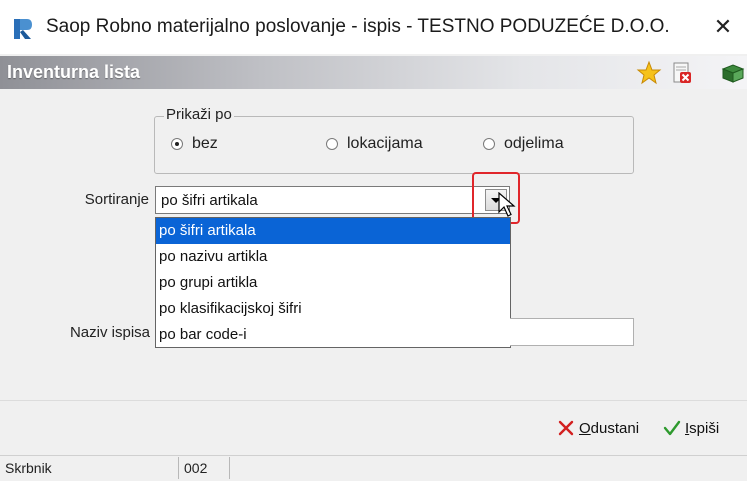 The height and width of the screenshot is (481, 747). Describe the element at coordinates (74, 72) in the screenshot. I see `page-title: Inventurna lista` at that location.